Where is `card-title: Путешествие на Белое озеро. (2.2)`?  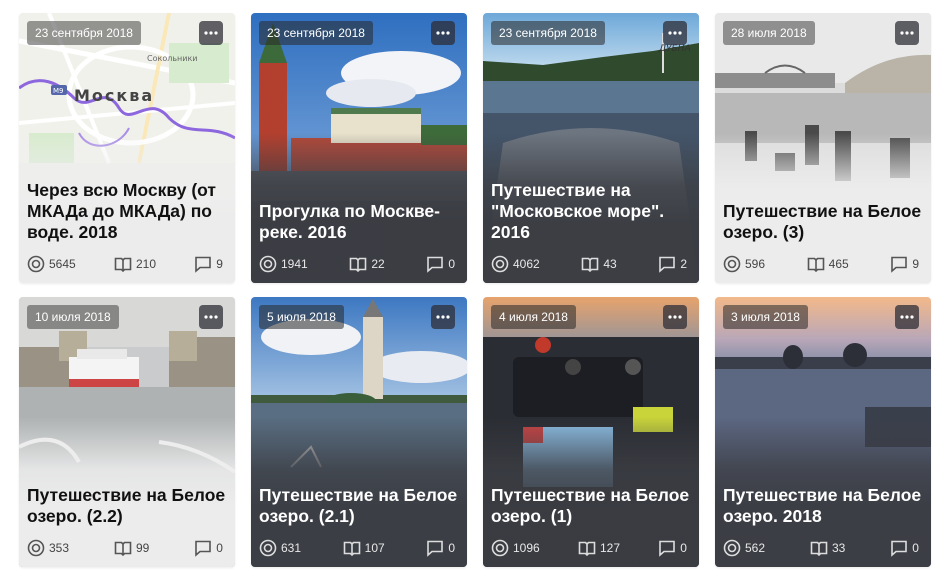
card-title: Путешествие на Белое озеро. (2.2) is located at coordinates (127, 506).